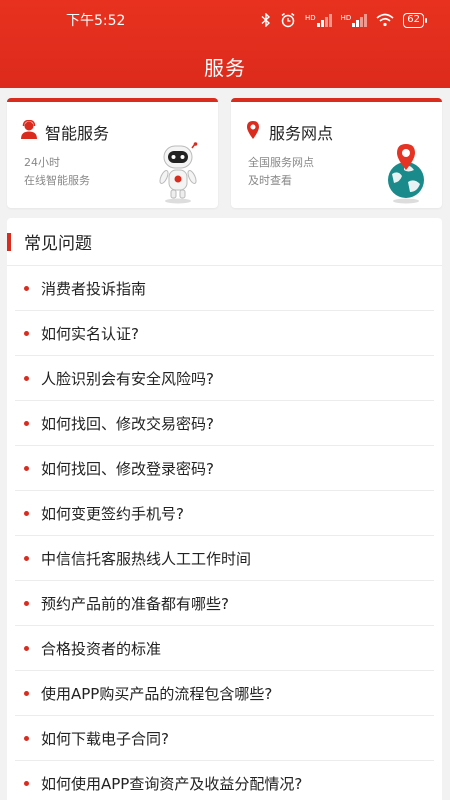 The width and height of the screenshot is (450, 800). What do you see at coordinates (225, 44) in the screenshot?
I see `header: 下午5:52 HD HD 62 服务` at bounding box center [225, 44].